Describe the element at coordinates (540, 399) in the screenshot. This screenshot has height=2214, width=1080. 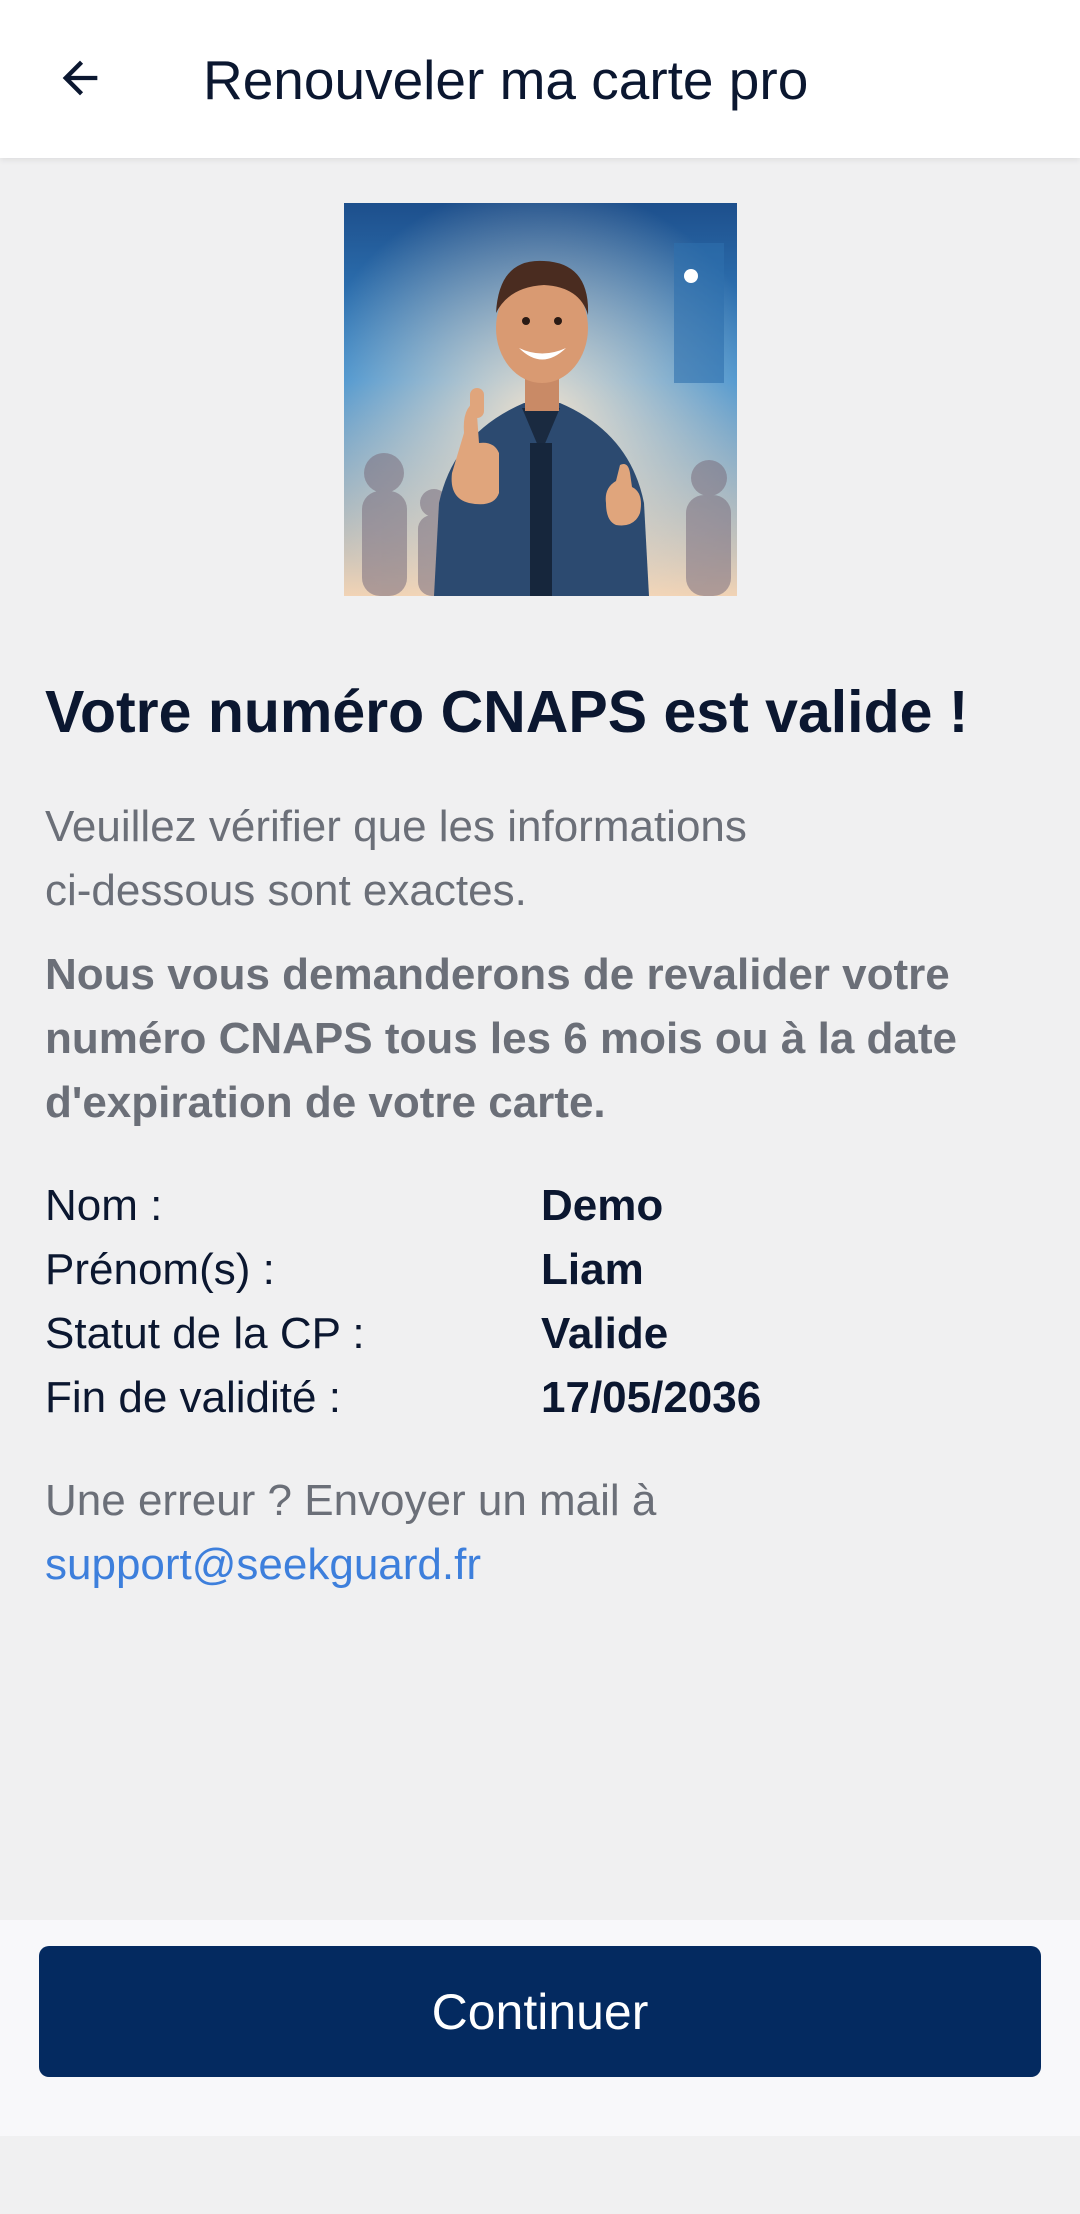
I see `hero-illustration` at that location.